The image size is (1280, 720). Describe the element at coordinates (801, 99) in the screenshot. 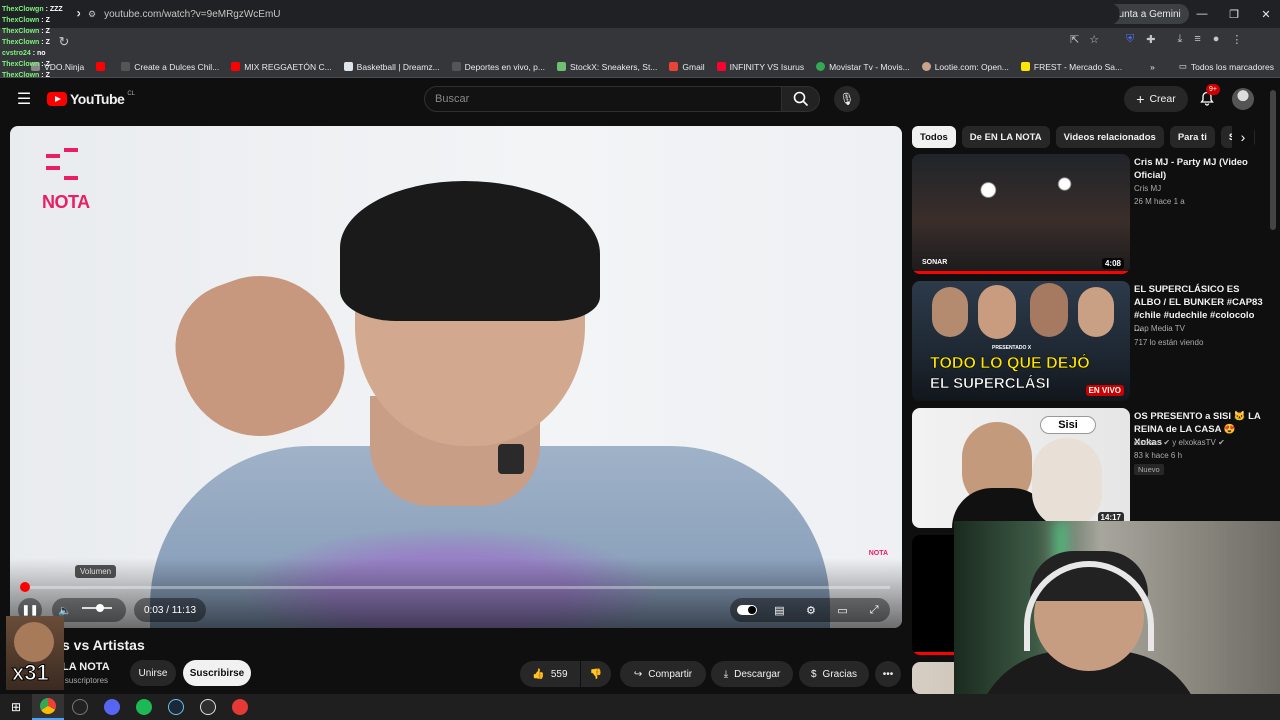

I see `search-button` at that location.